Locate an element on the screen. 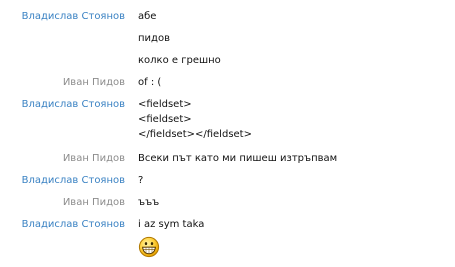 The image size is (455, 267). message-line: Всеки път като ми пишеш изтръпвам is located at coordinates (238, 158).